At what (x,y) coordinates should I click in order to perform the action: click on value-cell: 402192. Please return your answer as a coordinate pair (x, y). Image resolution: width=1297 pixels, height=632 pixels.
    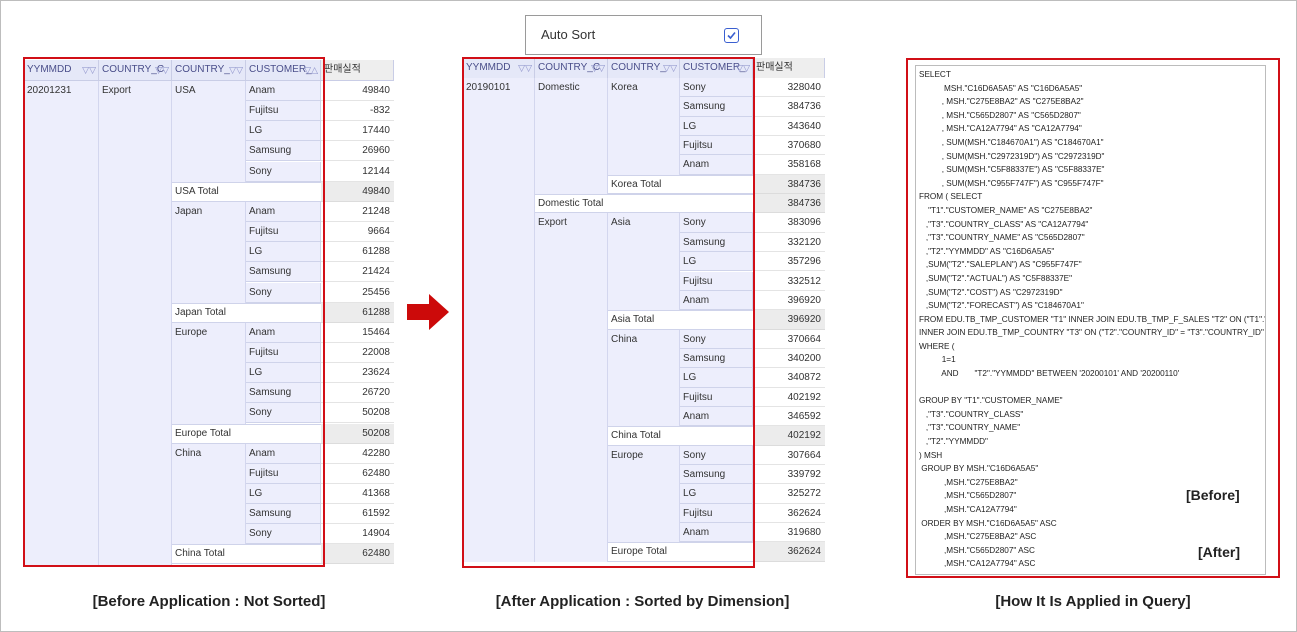
    Looking at the image, I should click on (789, 397).